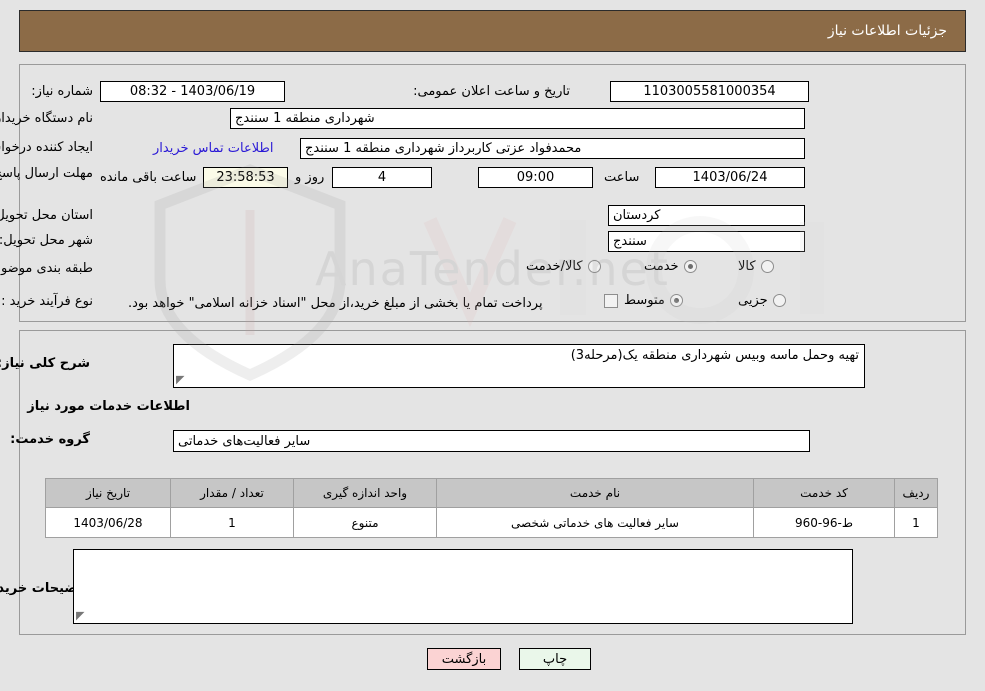 The width and height of the screenshot is (985, 691). What do you see at coordinates (491, 441) in the screenshot?
I see `service-group-value: سایر فعالیت‌های خدماتی` at bounding box center [491, 441].